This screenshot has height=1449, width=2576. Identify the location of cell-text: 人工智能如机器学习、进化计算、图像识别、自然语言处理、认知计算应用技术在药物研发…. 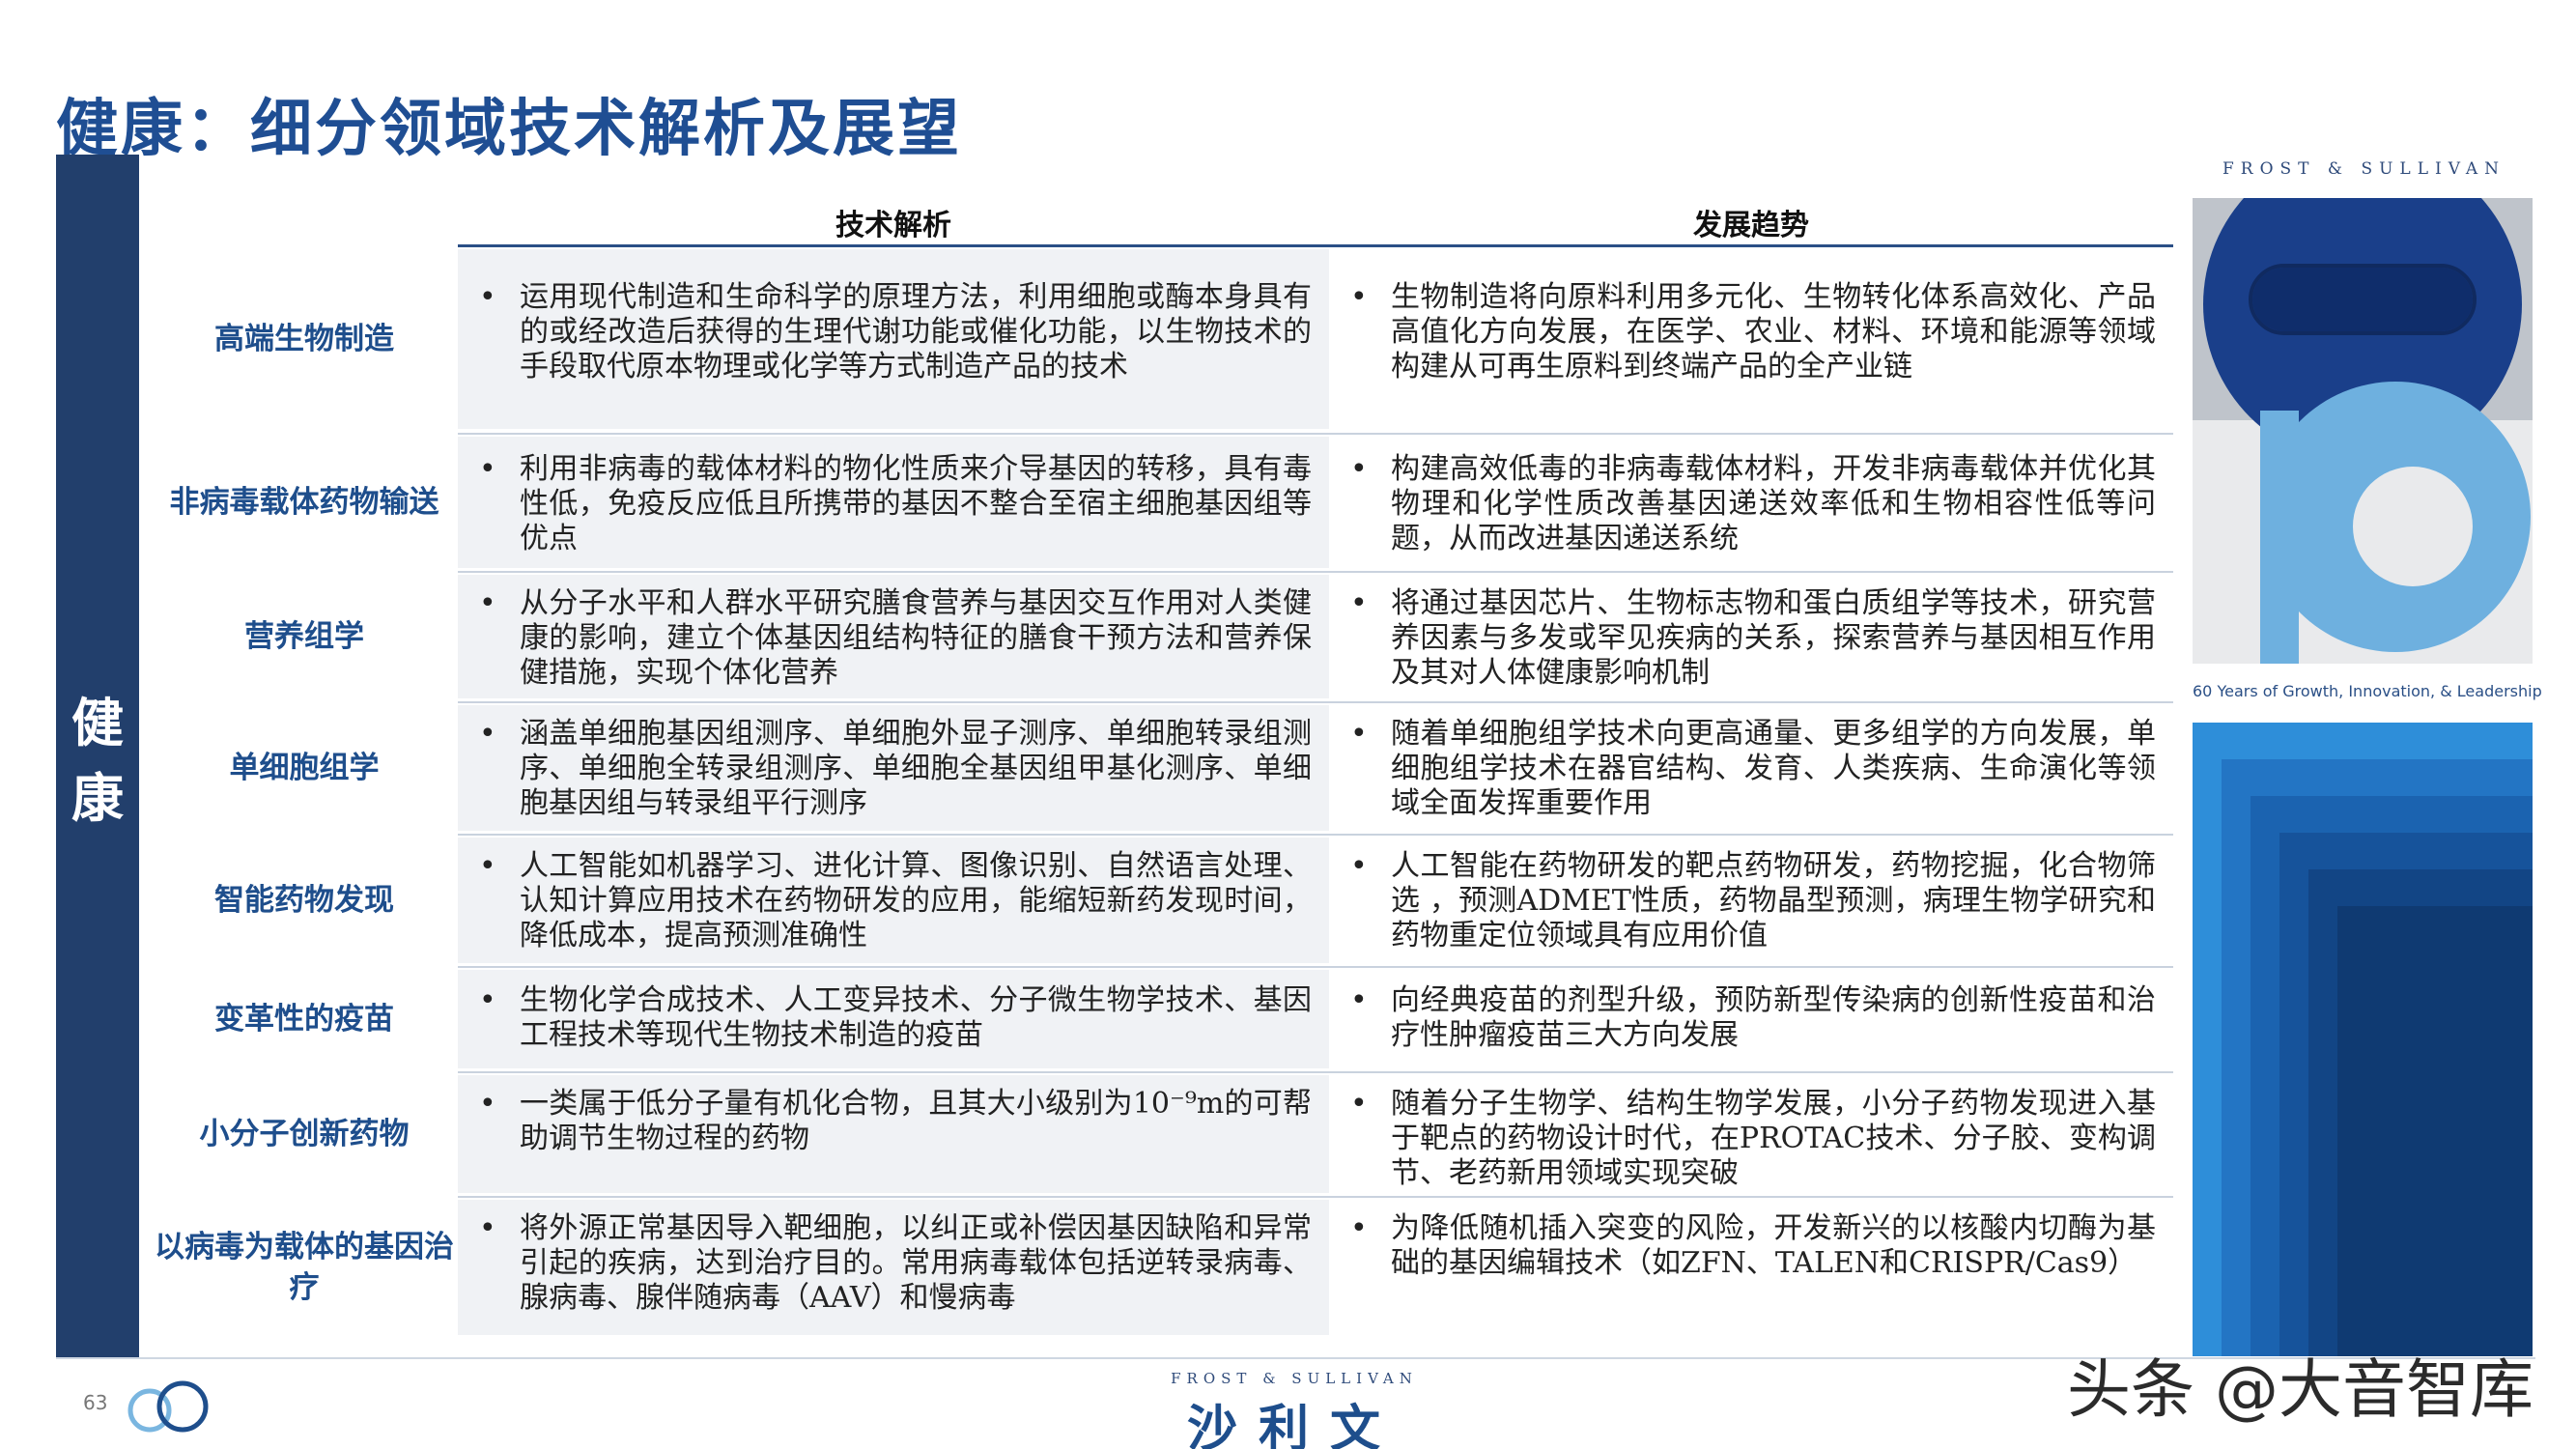
(916, 900).